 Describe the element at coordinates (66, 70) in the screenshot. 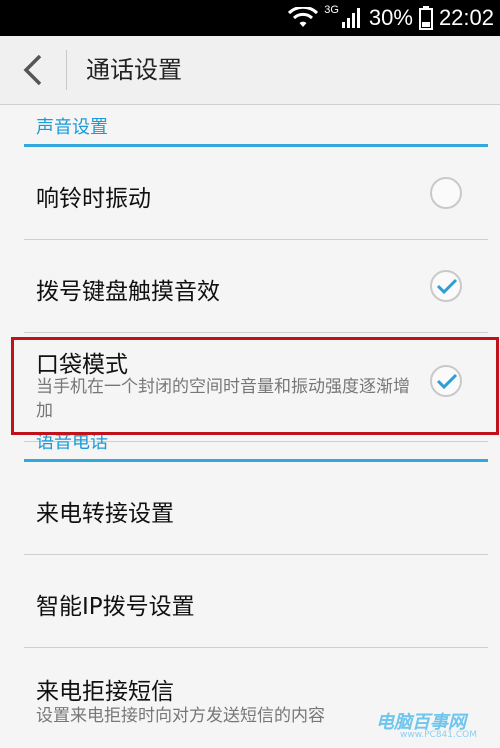

I see `action-bar-divider` at that location.